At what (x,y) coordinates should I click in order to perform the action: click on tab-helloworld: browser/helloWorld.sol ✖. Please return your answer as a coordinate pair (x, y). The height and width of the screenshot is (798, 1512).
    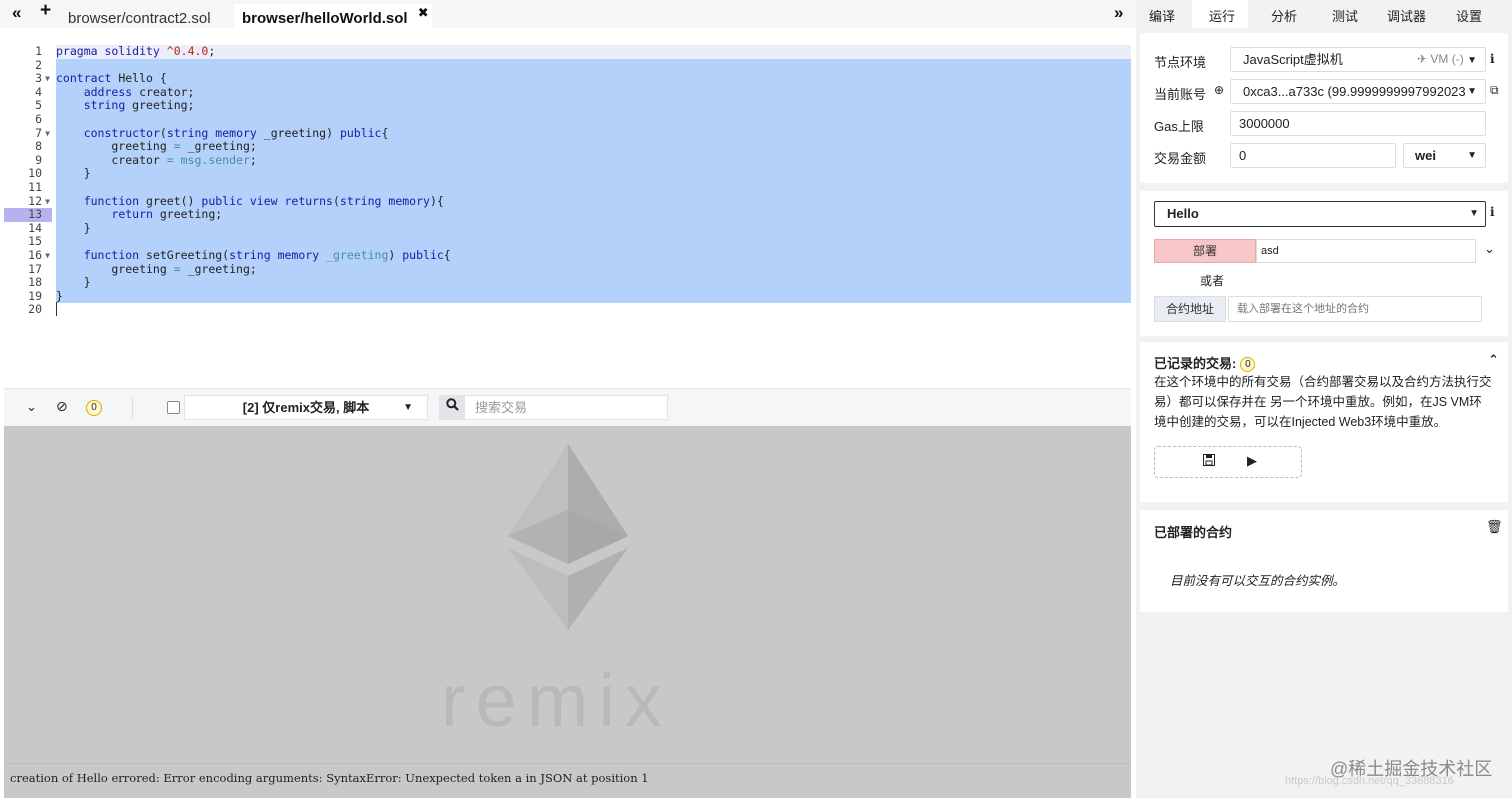
    Looking at the image, I should click on (333, 16).